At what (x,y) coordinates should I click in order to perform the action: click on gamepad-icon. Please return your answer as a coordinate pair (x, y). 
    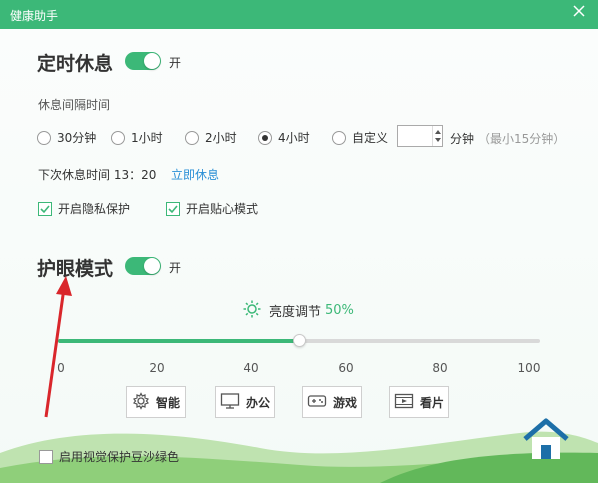
    Looking at the image, I should click on (317, 402).